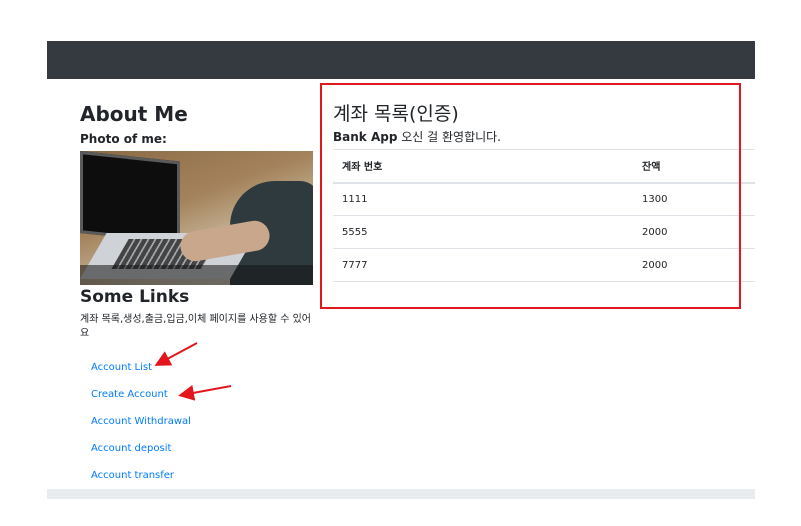 Image resolution: width=801 pixels, height=526 pixels. What do you see at coordinates (401, 494) in the screenshot?
I see `footer-bar` at bounding box center [401, 494].